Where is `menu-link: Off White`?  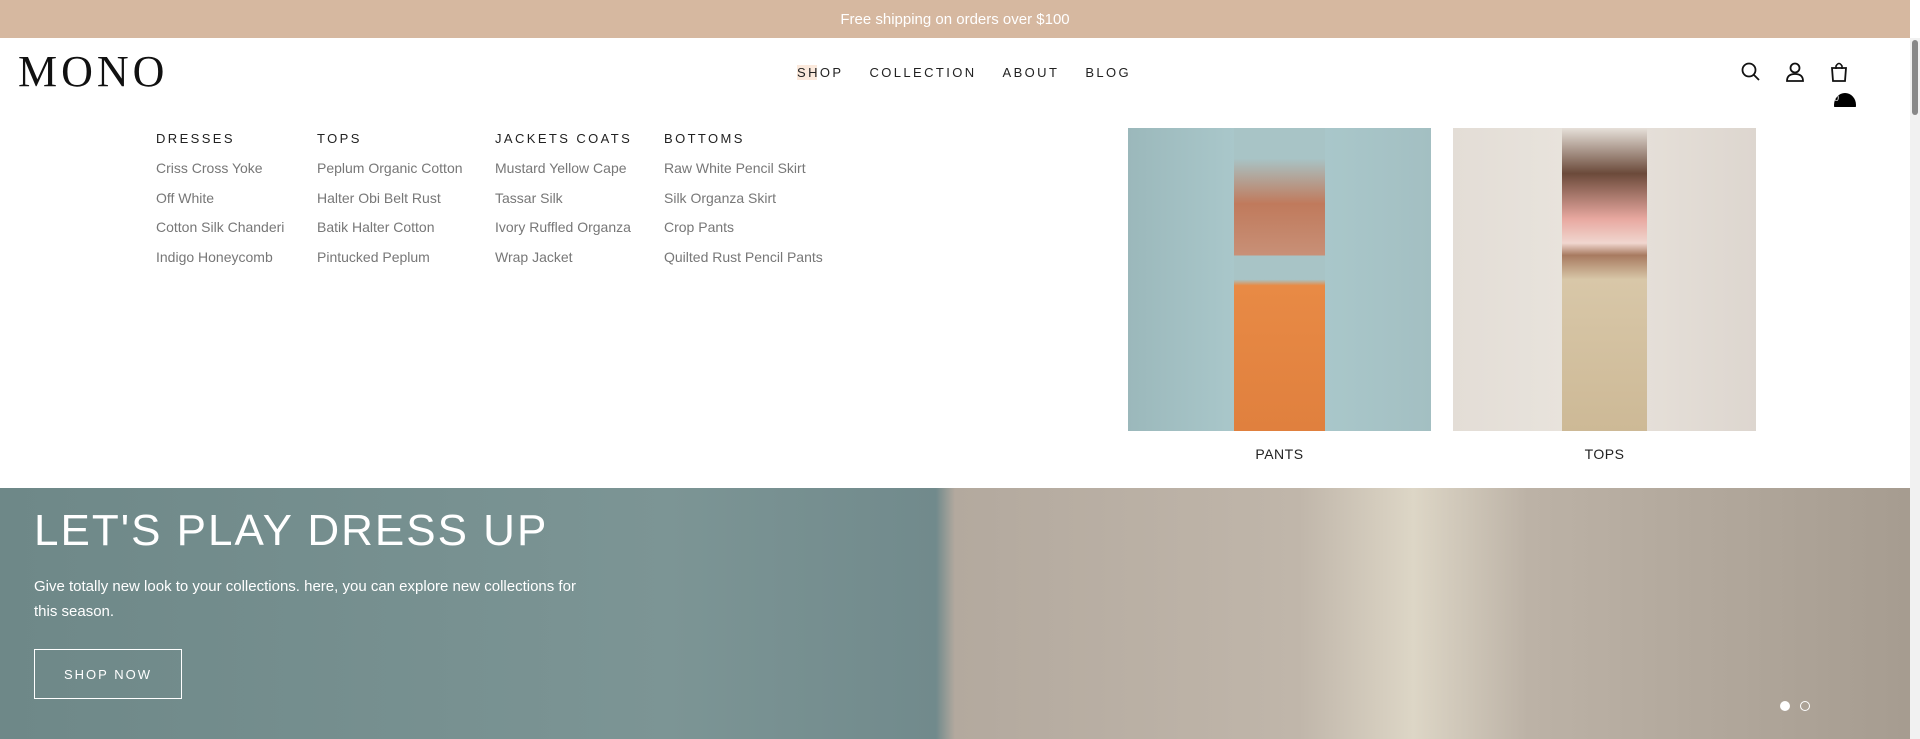
menu-link: Off White is located at coordinates (220, 205).